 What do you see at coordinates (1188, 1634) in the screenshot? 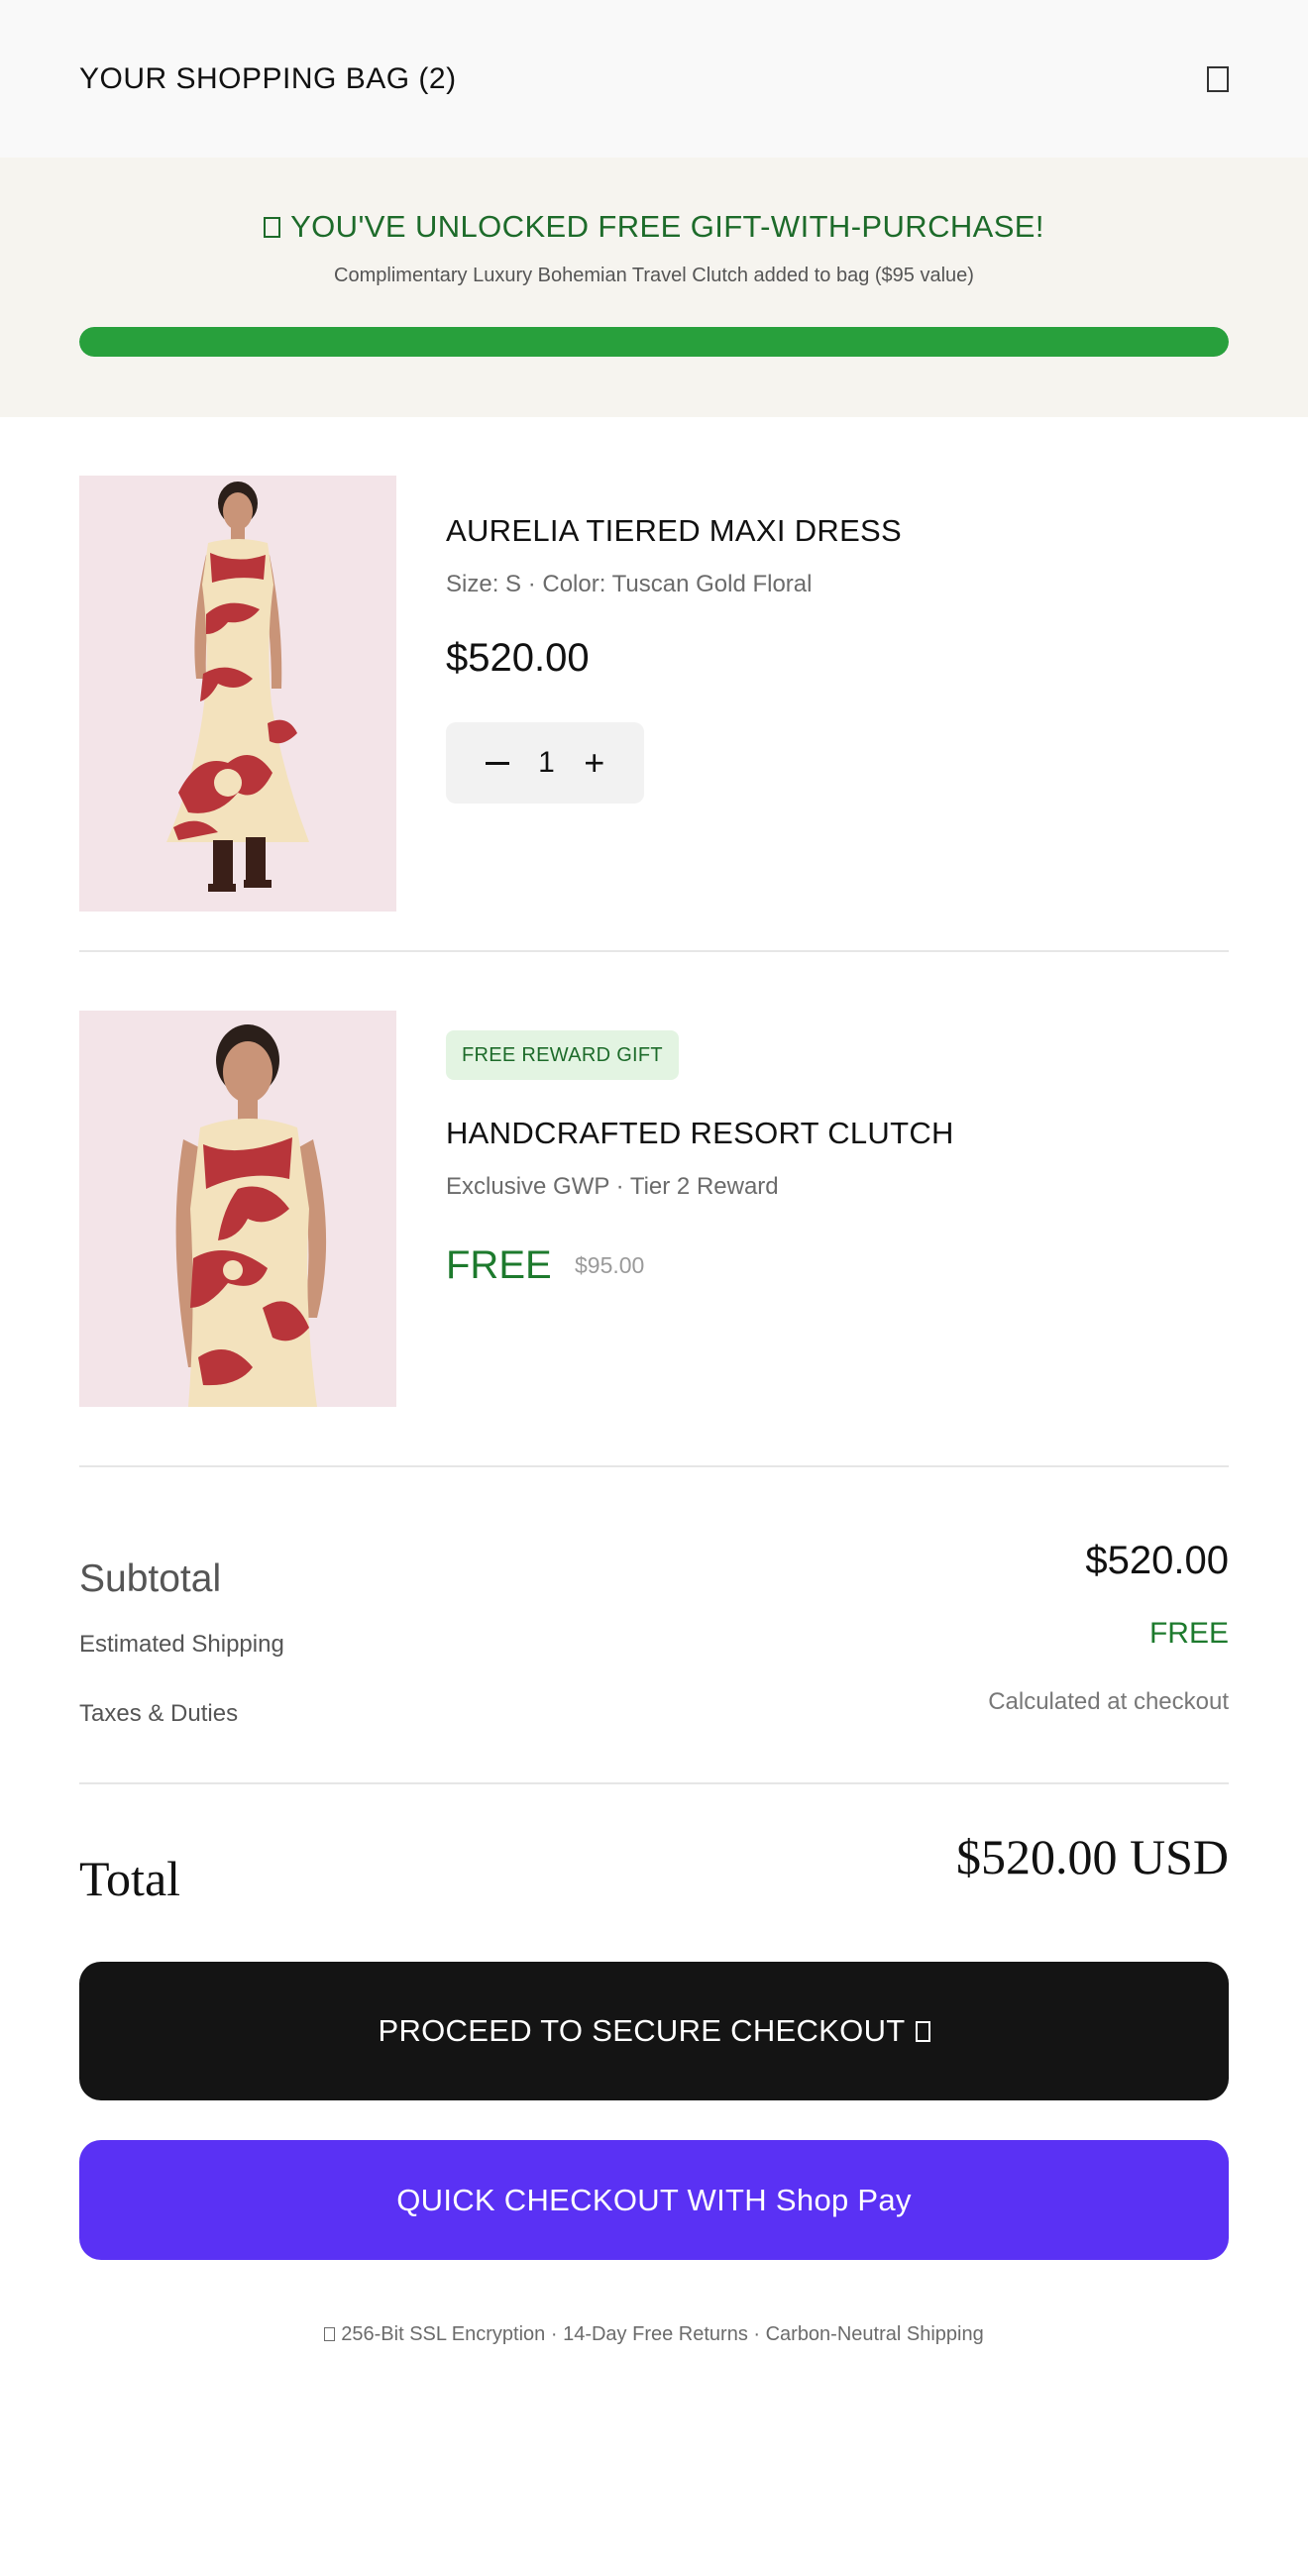
I see `shipping-value: FREE` at bounding box center [1188, 1634].